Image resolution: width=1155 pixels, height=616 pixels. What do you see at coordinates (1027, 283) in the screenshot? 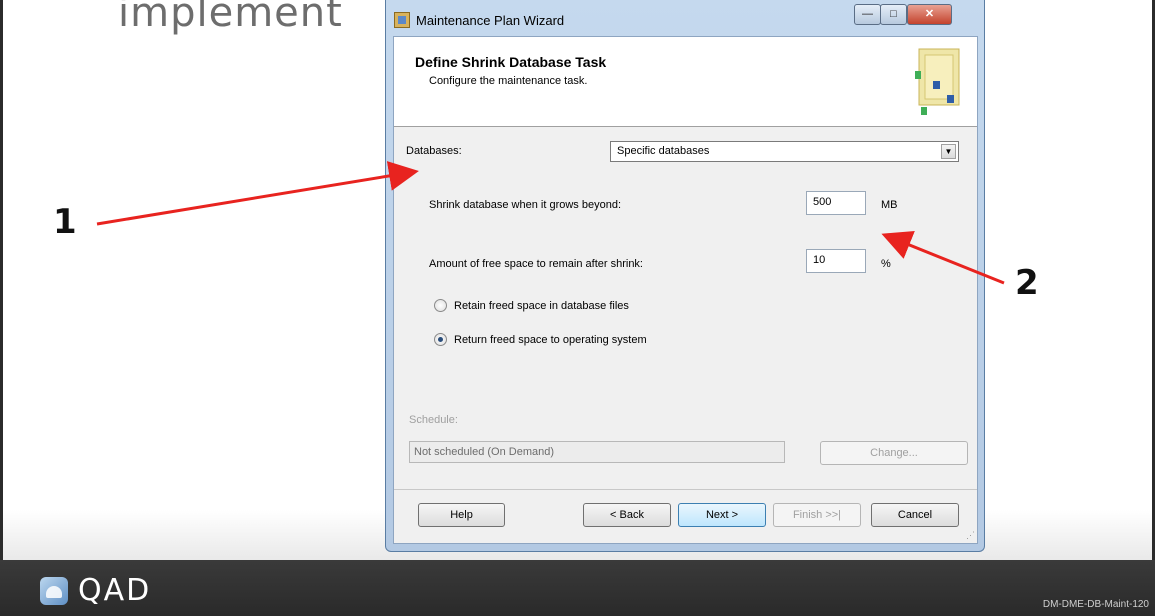
I see `callout-number-2: 2` at bounding box center [1027, 283].